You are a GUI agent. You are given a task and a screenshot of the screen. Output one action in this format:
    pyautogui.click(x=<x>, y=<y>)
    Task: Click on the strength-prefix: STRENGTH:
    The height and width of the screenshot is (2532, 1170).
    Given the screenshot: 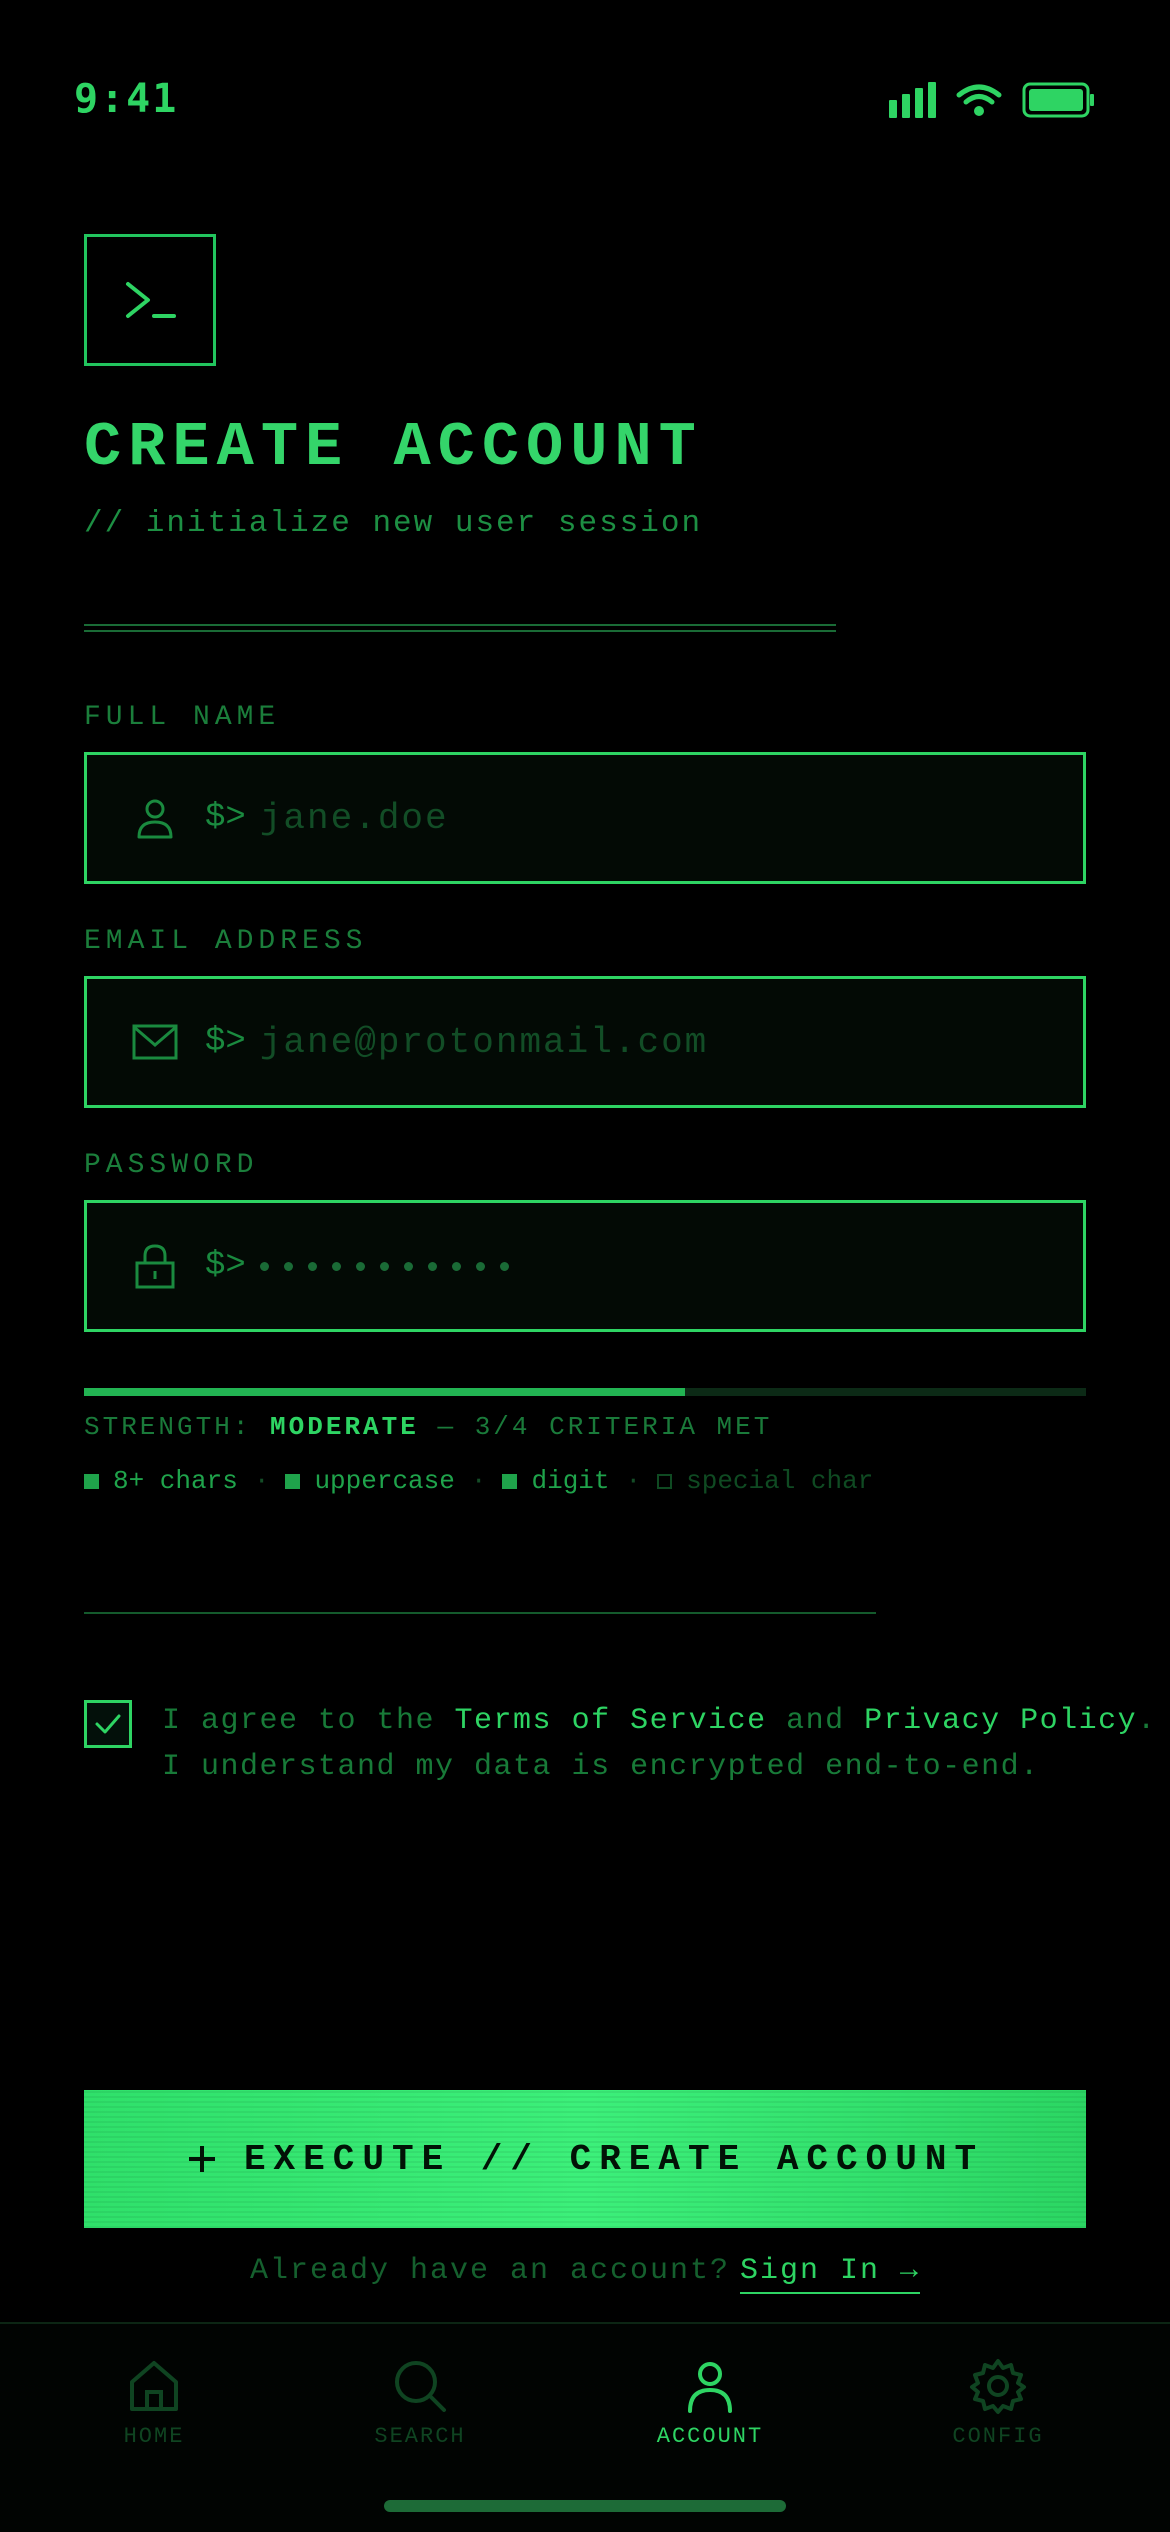 What is the action you would take?
    pyautogui.click(x=168, y=1427)
    